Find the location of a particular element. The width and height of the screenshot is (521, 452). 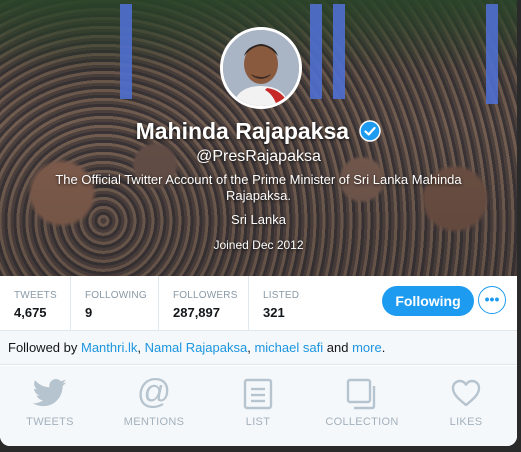

stat-followers: FOLLOWERS 287,897 is located at coordinates (204, 303).